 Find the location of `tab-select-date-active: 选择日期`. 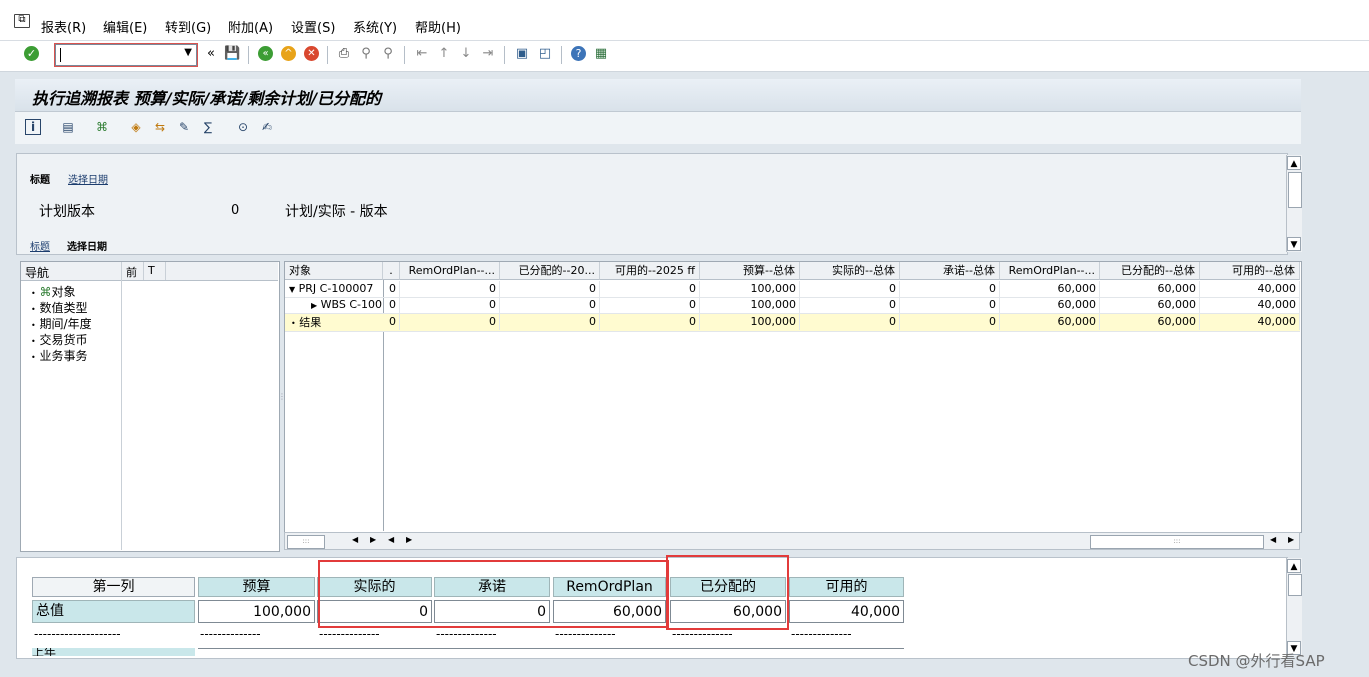

tab-select-date-active: 选择日期 is located at coordinates (87, 245).